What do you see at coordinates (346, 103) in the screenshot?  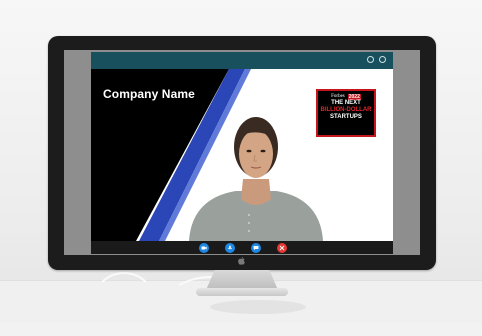 I see `badge-line1: THE NEXT` at bounding box center [346, 103].